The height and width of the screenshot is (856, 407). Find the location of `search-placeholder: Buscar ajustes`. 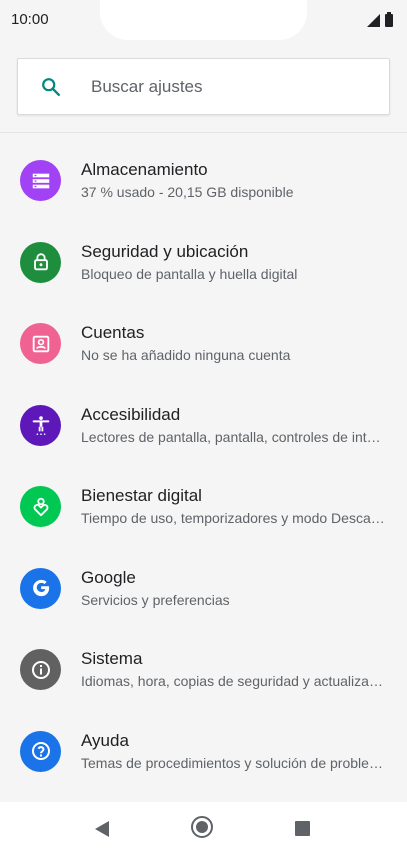

search-placeholder: Buscar ajustes is located at coordinates (147, 86).